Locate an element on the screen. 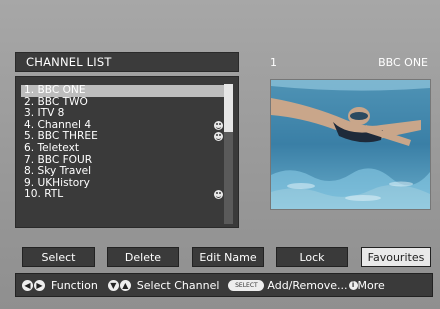 The image size is (440, 309). channel-label: 8. Sky Travel is located at coordinates (58, 171).